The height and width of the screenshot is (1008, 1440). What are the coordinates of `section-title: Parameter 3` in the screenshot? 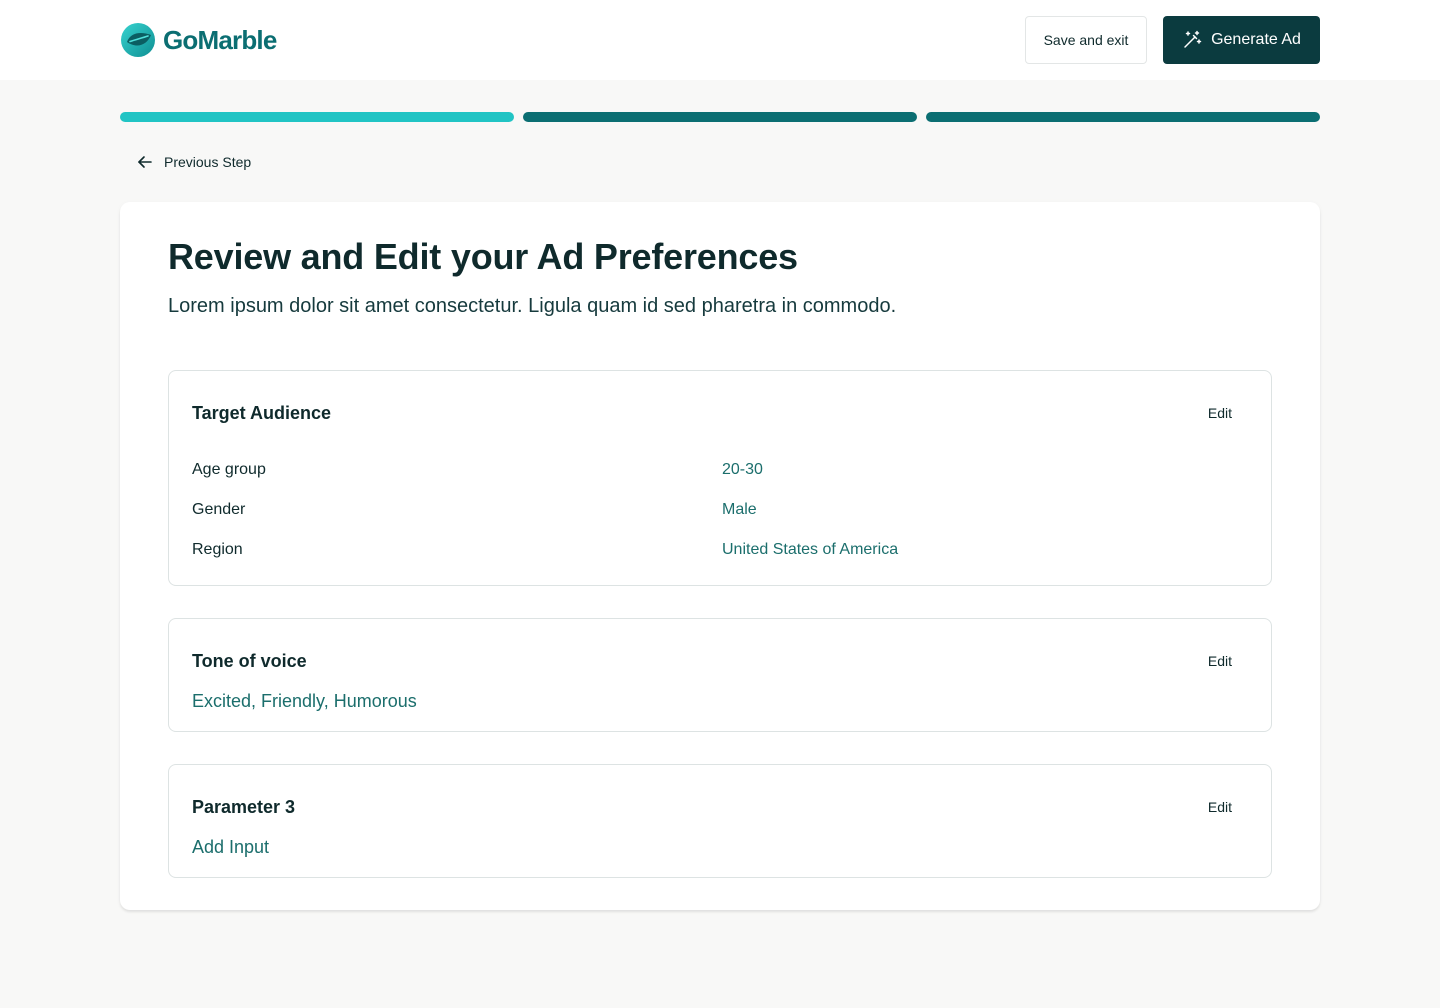 It's located at (244, 807).